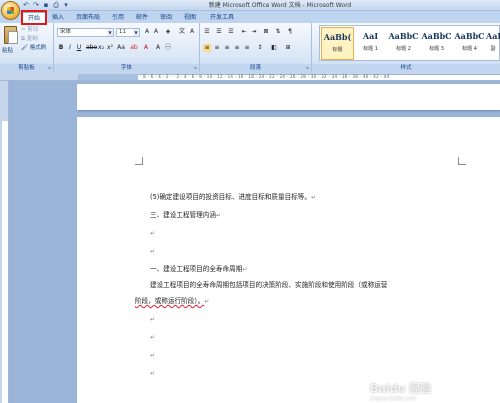 Image resolution: width=500 pixels, height=403 pixels. I want to click on paragraph: 建设工程项目的全寿命周期包括项目的决策阶段、实施阶段和使用阶段（或称运营, so click(268, 285).